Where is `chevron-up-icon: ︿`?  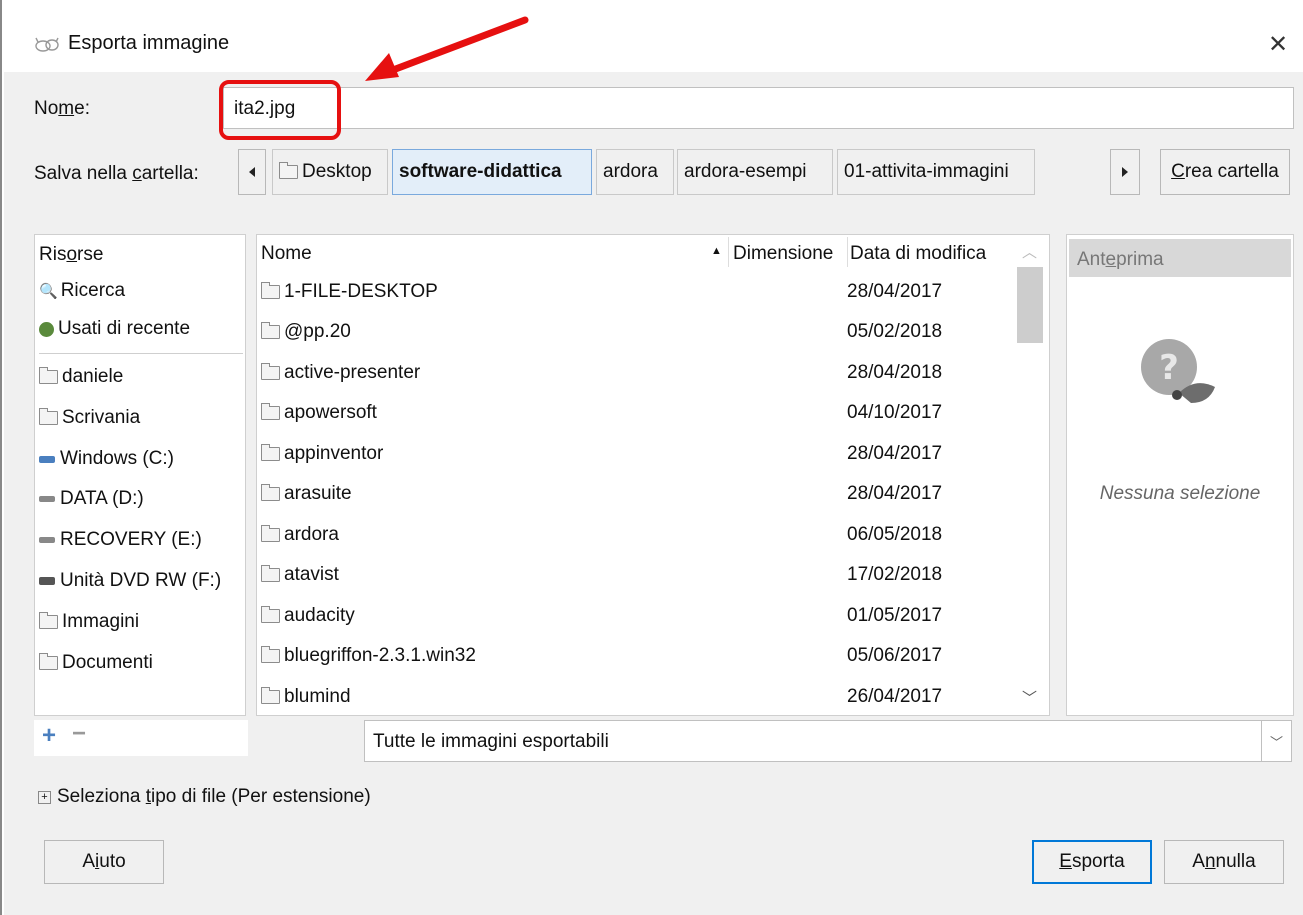
chevron-up-icon: ︿ is located at coordinates (1029, 251).